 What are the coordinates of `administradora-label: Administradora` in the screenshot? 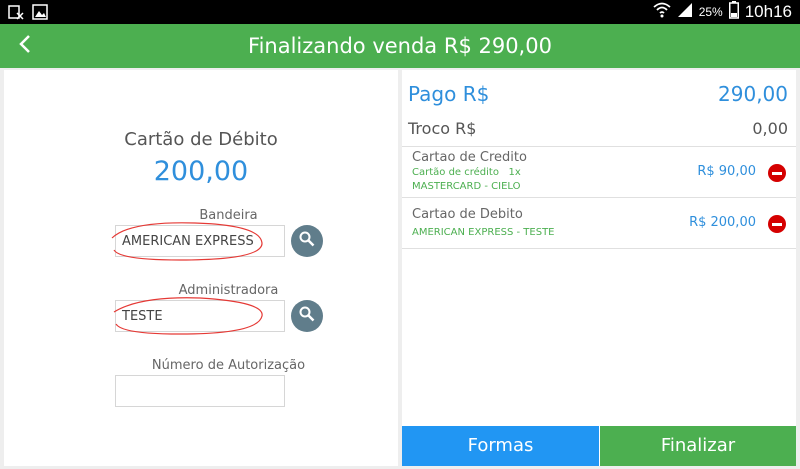 It's located at (228, 290).